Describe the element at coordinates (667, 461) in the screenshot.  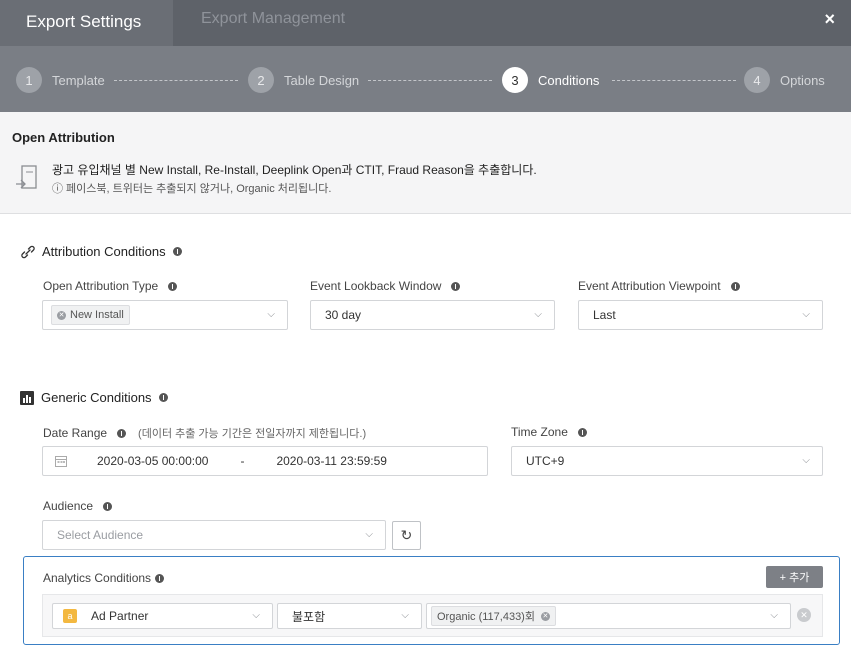
I see `timezone-select: UTC+9 ⌵` at that location.